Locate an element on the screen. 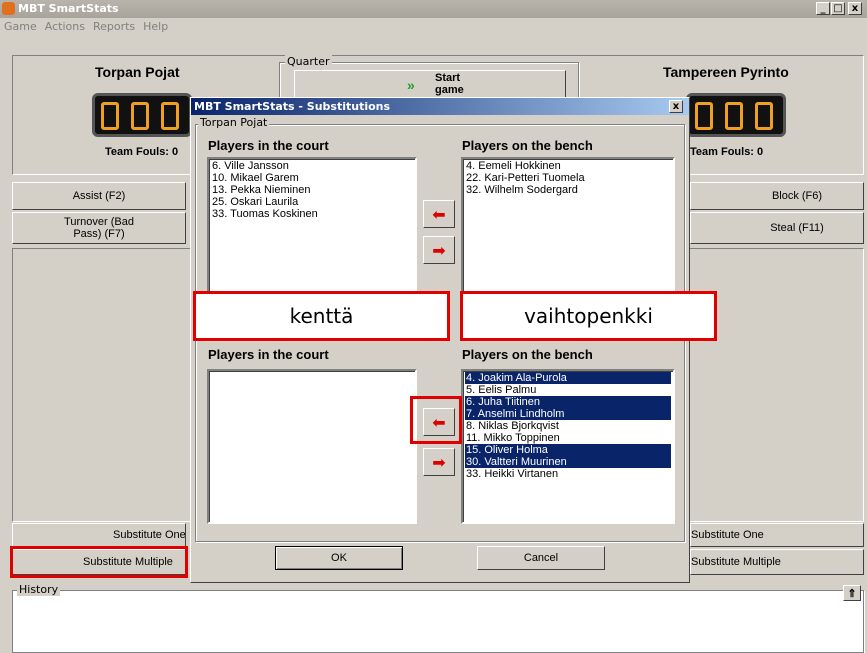 This screenshot has height=653, width=867. app-titlebar: MBT SmartStats _ □ x is located at coordinates (433, 9).